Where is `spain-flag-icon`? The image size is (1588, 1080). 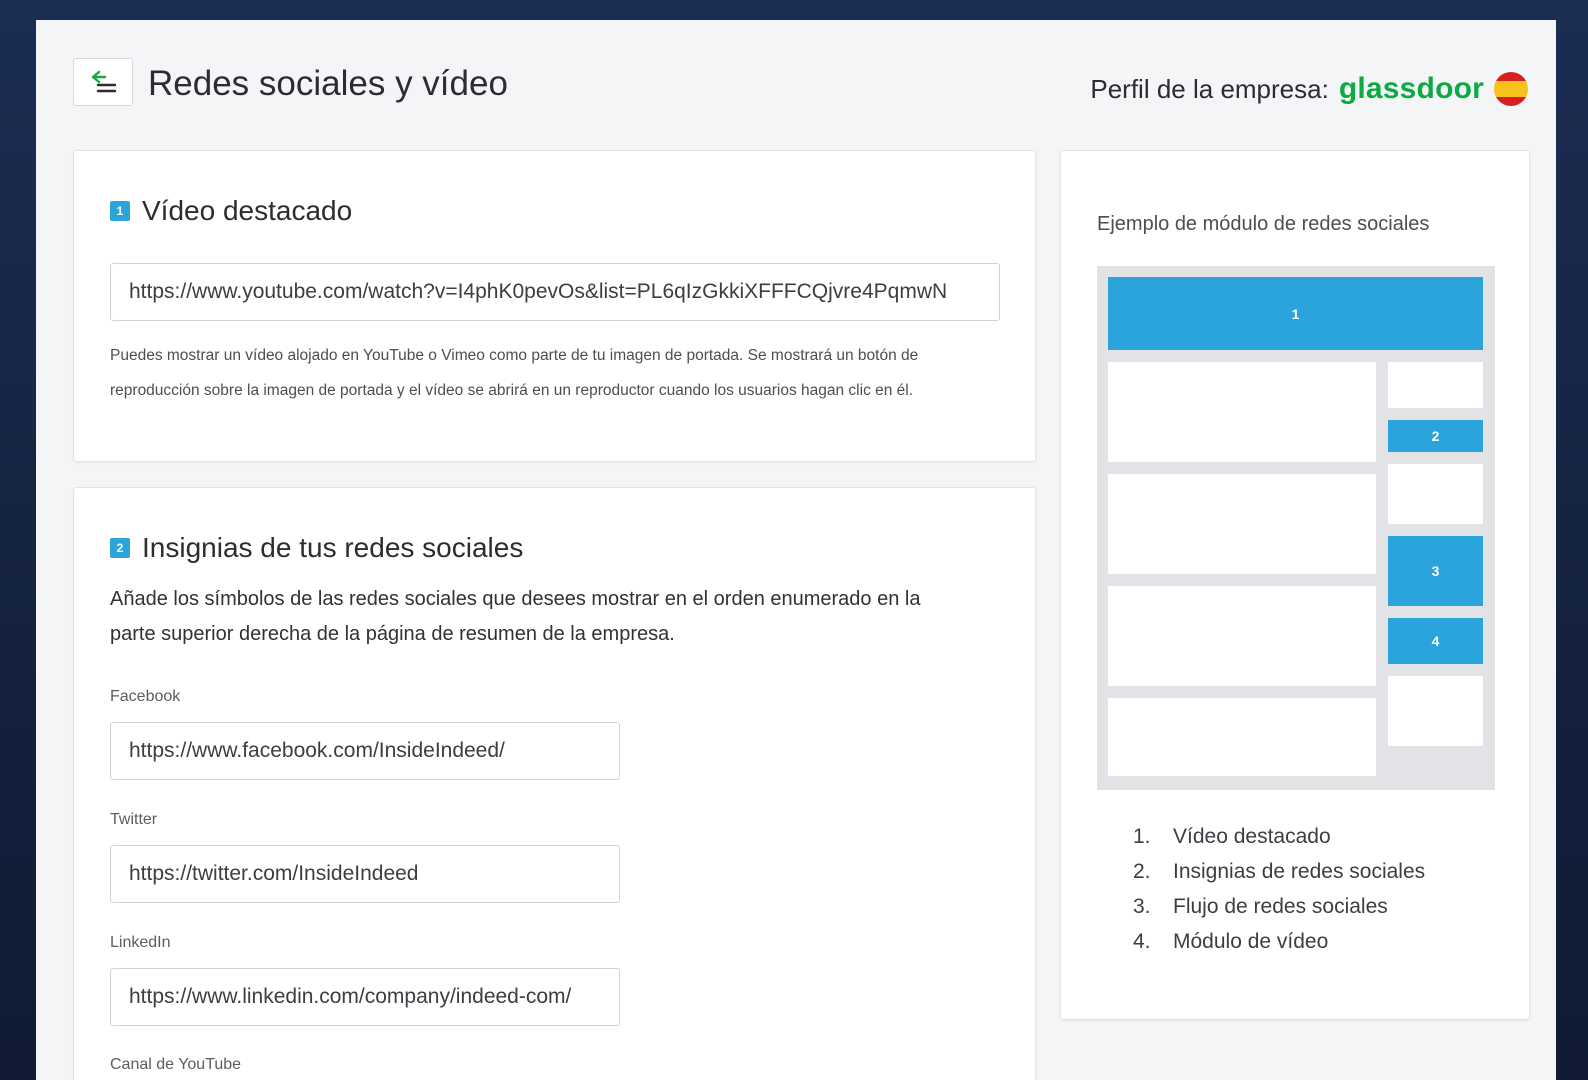
spain-flag-icon is located at coordinates (1511, 89).